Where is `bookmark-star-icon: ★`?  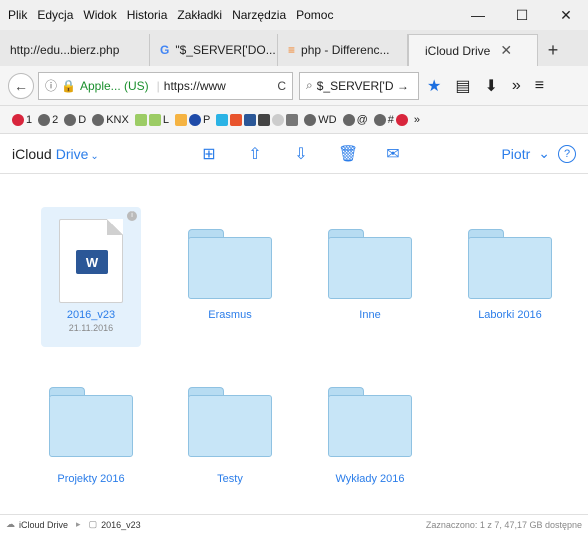 bookmark-star-icon: ★ is located at coordinates (434, 86).